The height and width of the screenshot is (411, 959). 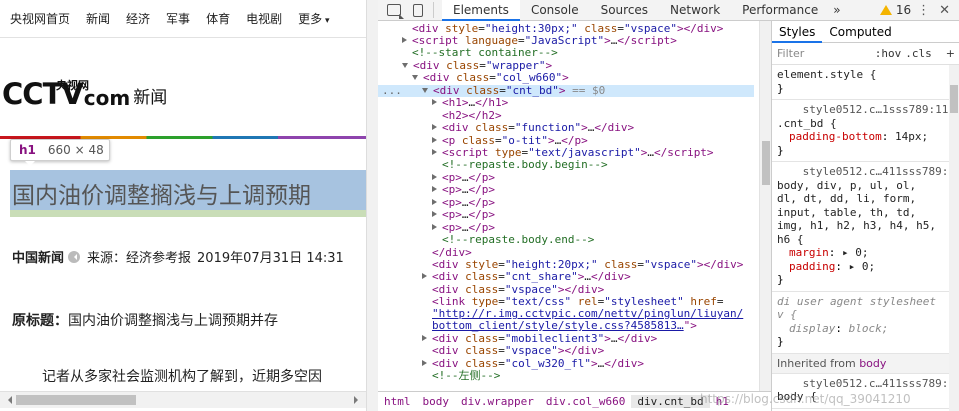 What do you see at coordinates (888, 53) in the screenshot?
I see `hover-state-toggle: :hov` at bounding box center [888, 53].